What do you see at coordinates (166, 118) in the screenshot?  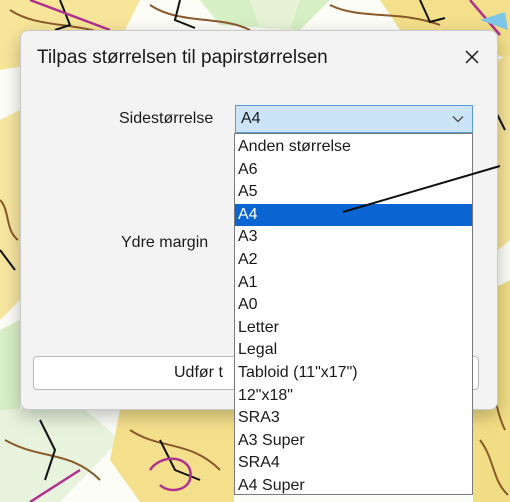 I see `page-size-label: Sidestørrelse` at bounding box center [166, 118].